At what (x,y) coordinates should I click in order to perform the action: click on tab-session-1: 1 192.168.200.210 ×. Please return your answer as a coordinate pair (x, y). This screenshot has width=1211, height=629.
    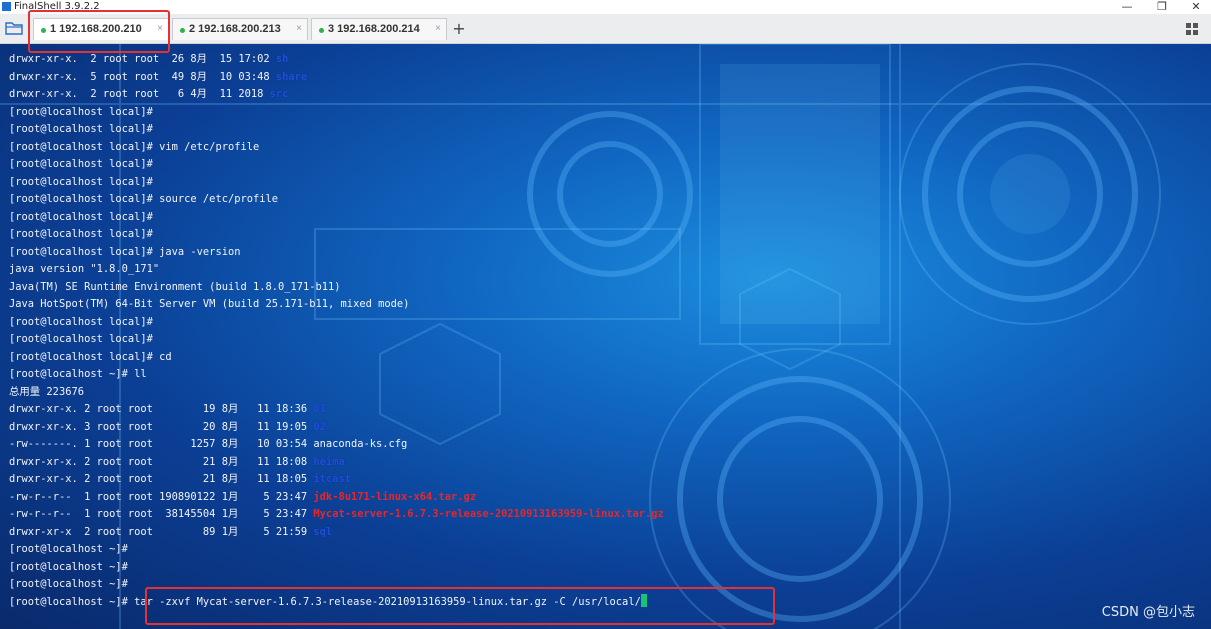
    Looking at the image, I should click on (101, 29).